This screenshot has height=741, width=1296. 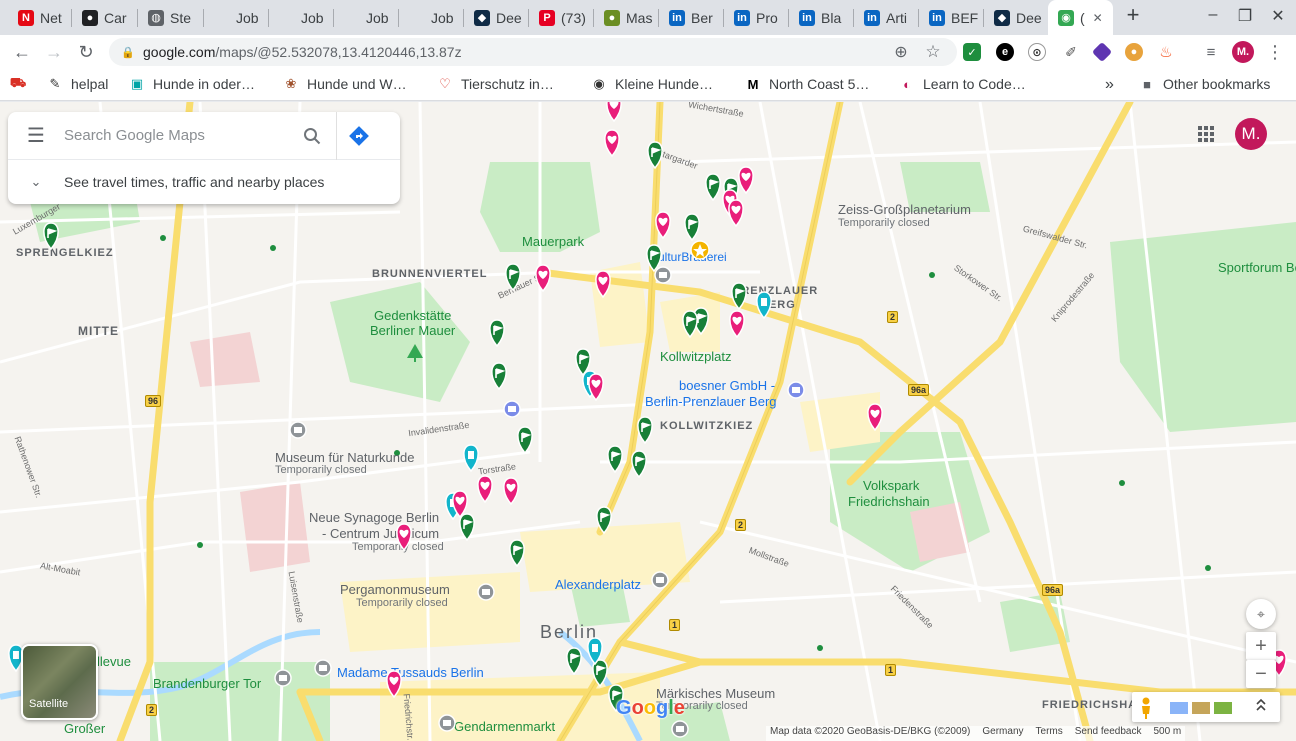 What do you see at coordinates (951, 17) in the screenshot?
I see `browser-tab: in BEF` at bounding box center [951, 17].